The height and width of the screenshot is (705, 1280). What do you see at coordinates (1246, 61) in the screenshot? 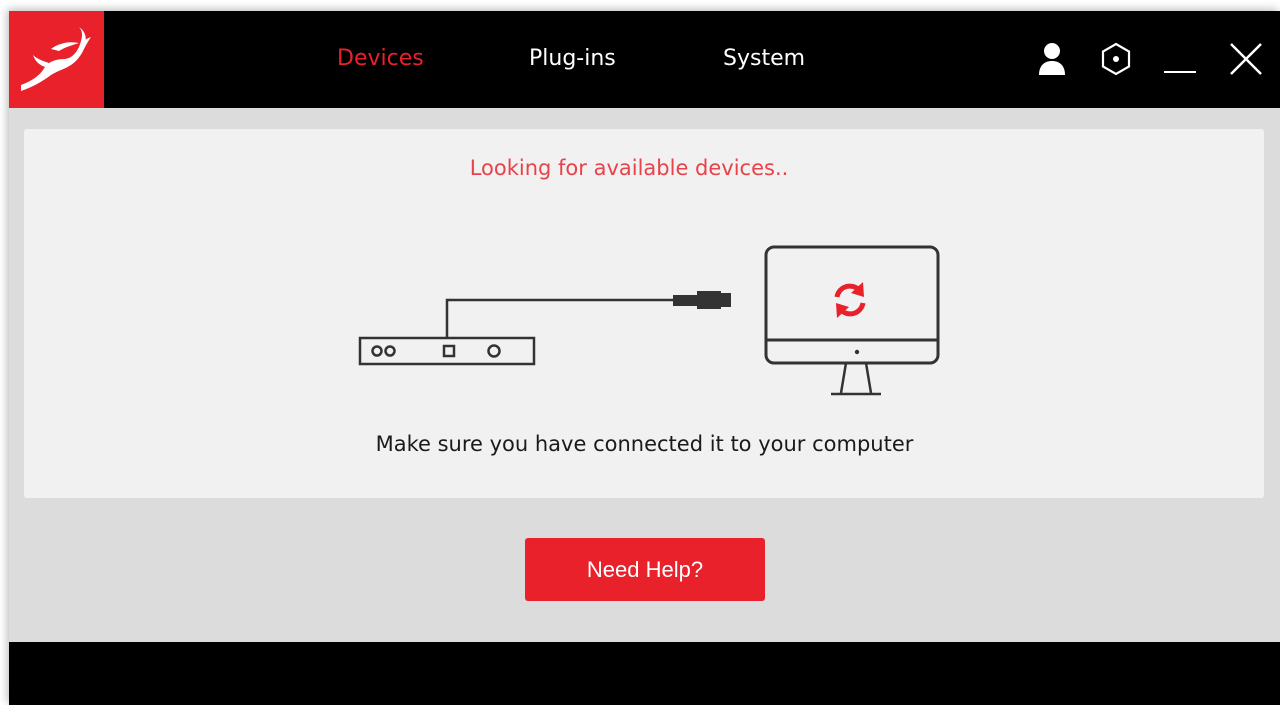
I see `close-icon` at bounding box center [1246, 61].